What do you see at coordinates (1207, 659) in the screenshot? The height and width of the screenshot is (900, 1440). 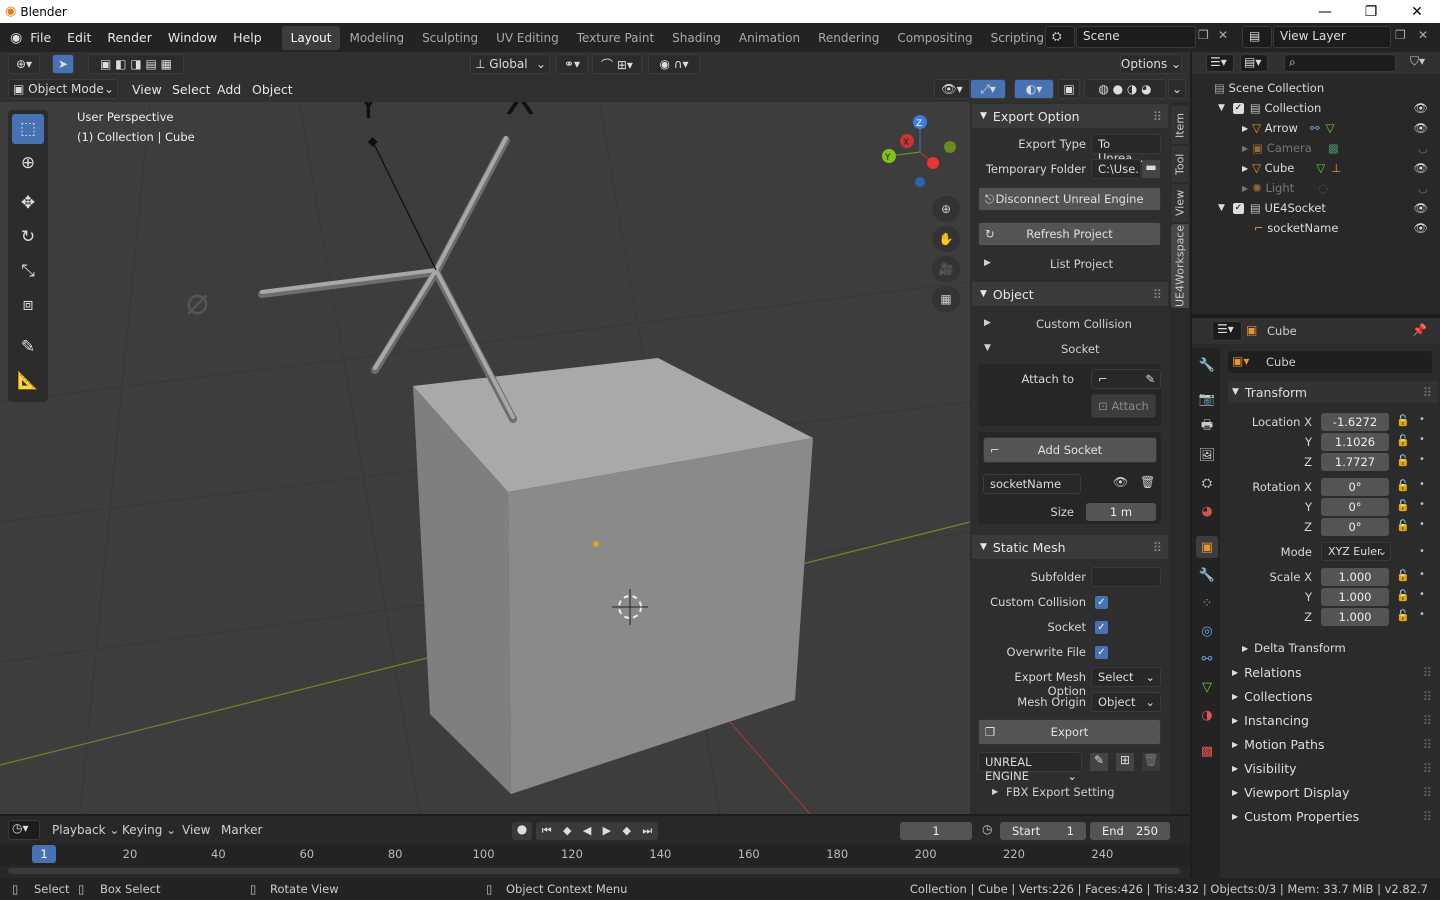 I see `constraints-icon: ⚯` at bounding box center [1207, 659].